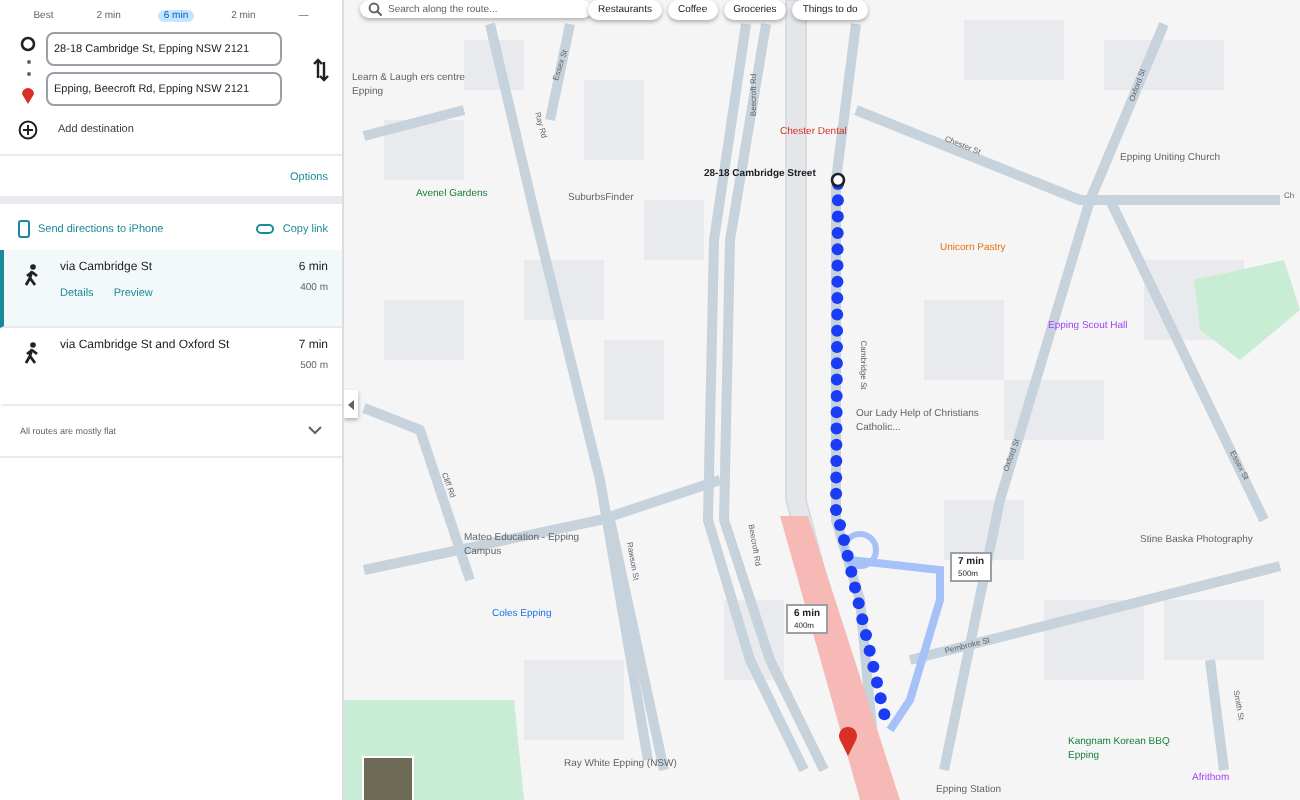 The height and width of the screenshot is (800, 1300). What do you see at coordinates (28, 93) in the screenshot?
I see `pin-icon` at bounding box center [28, 93].